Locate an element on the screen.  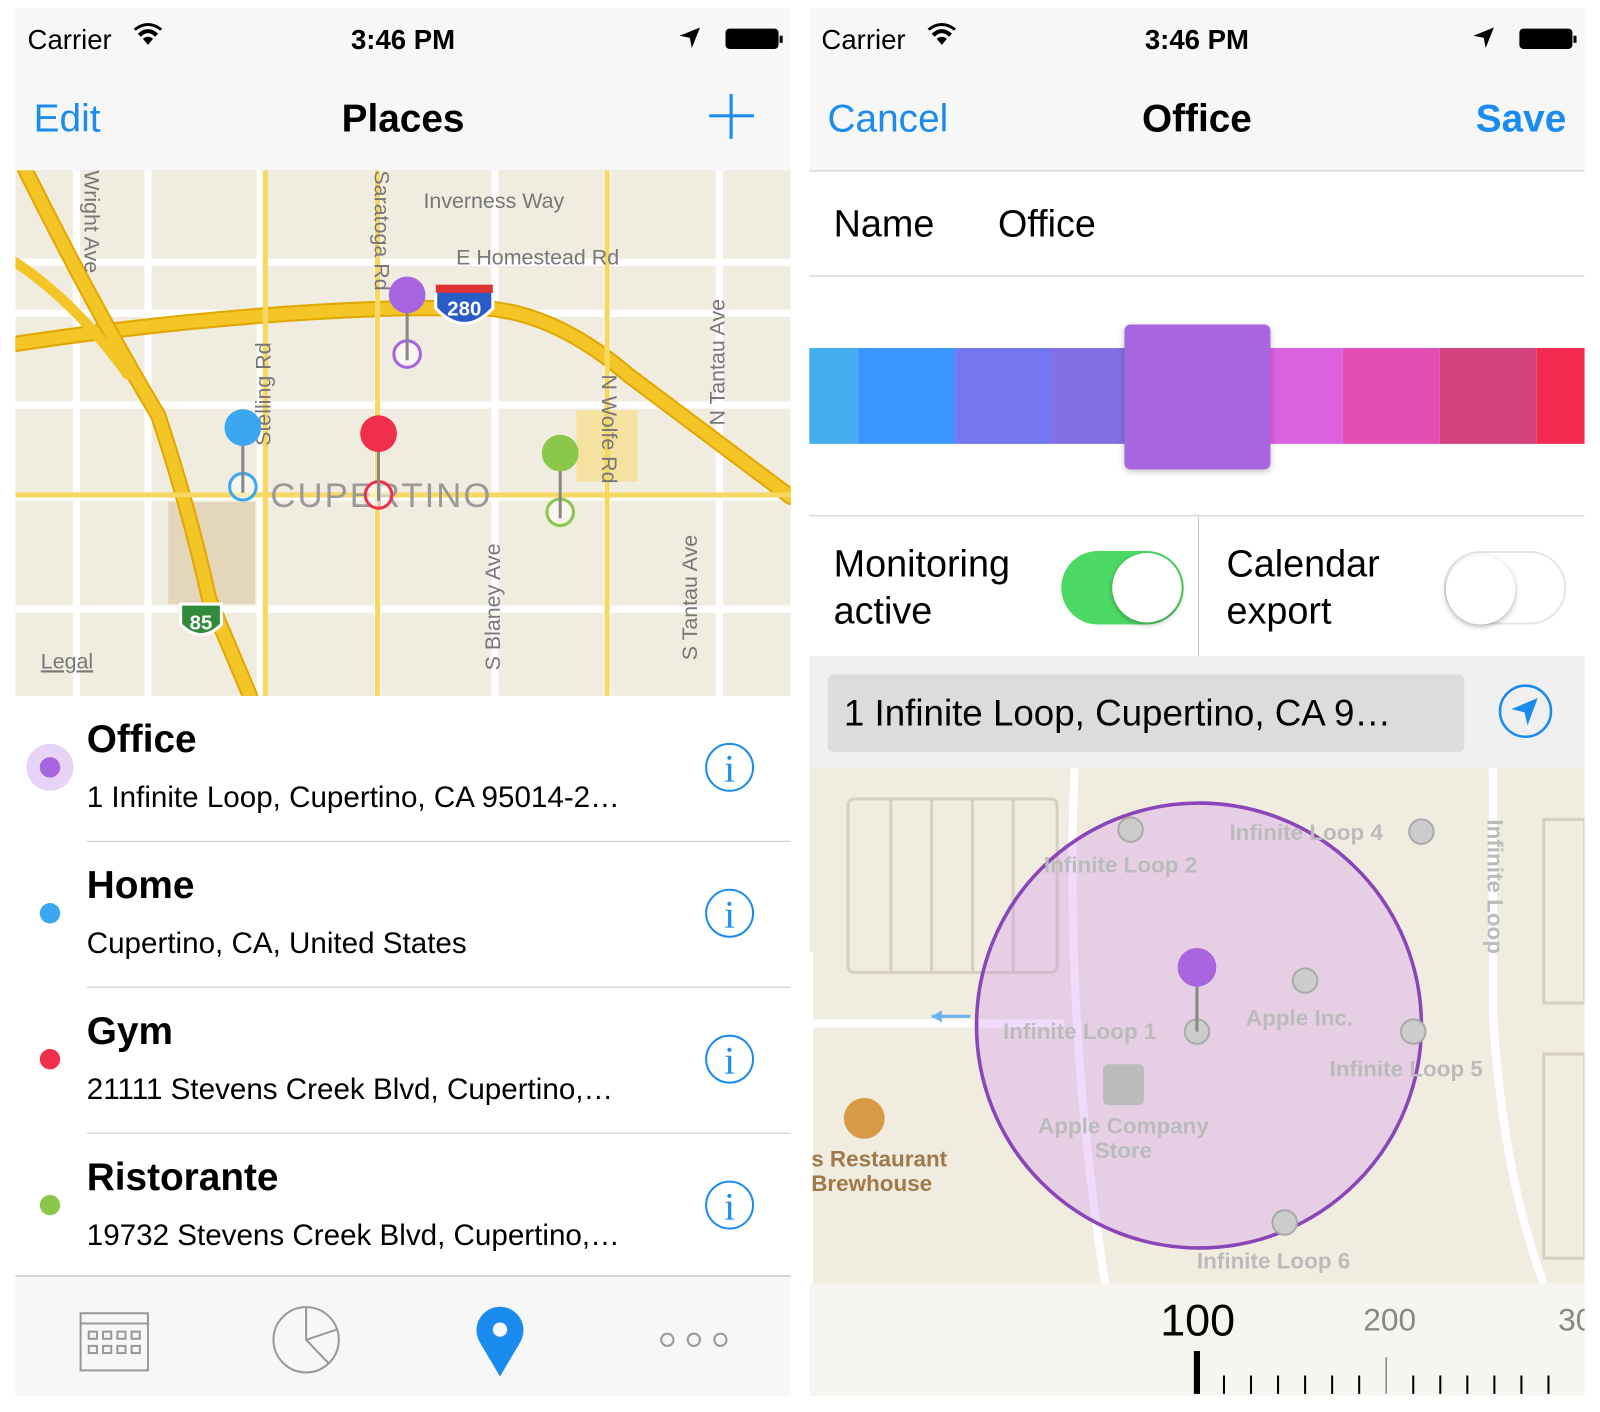
map-label: Infinite Loop 4 is located at coordinates (1307, 832).